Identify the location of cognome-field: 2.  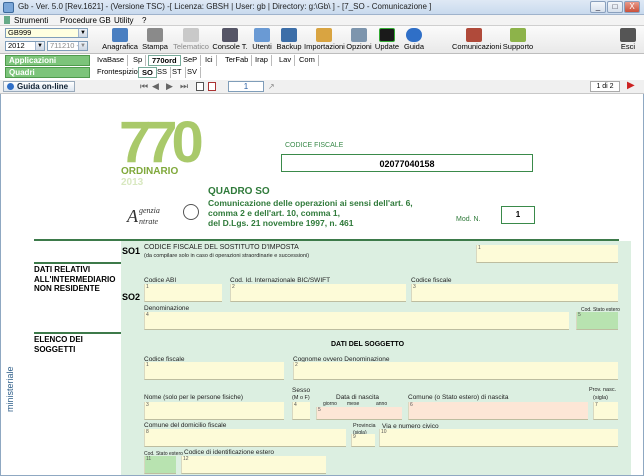
(455, 371).